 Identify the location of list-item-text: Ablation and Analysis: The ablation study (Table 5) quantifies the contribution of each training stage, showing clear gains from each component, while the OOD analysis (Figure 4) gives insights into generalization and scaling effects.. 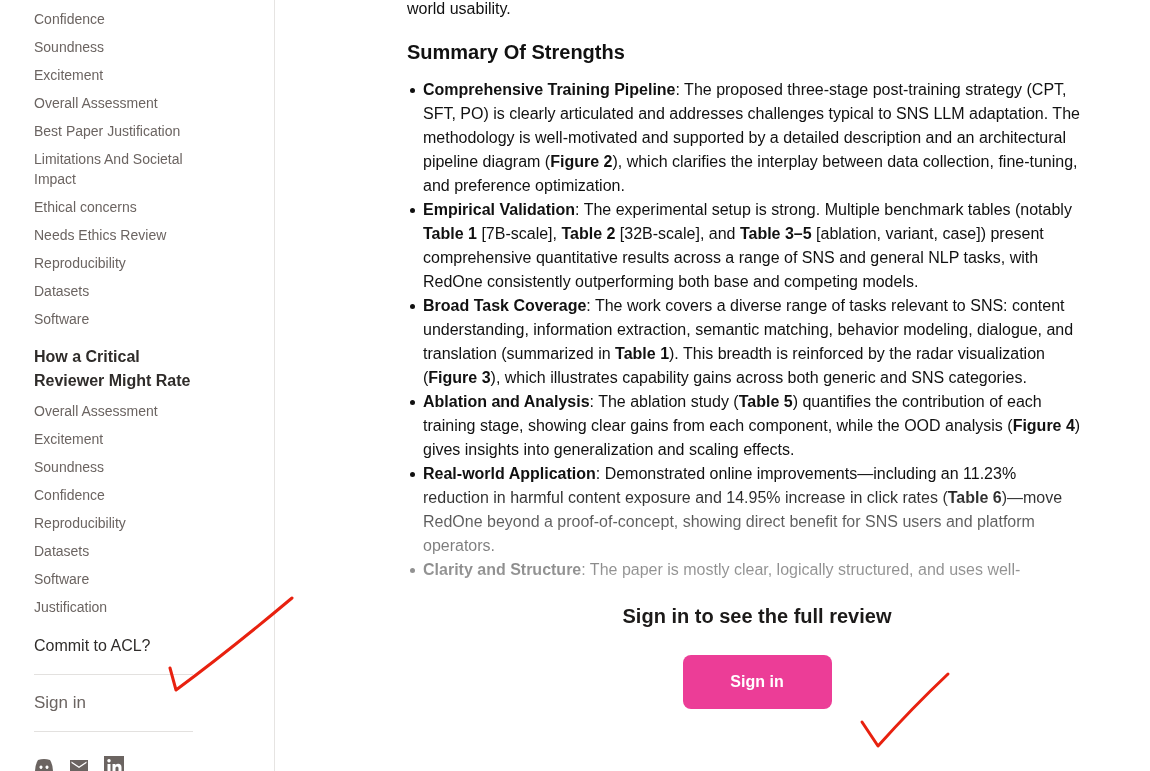
(752, 426).